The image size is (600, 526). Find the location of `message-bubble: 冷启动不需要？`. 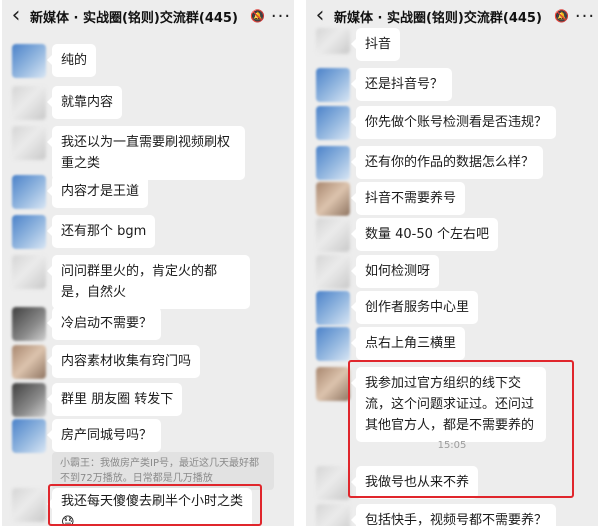

message-bubble: 冷启动不需要？ is located at coordinates (104, 323).